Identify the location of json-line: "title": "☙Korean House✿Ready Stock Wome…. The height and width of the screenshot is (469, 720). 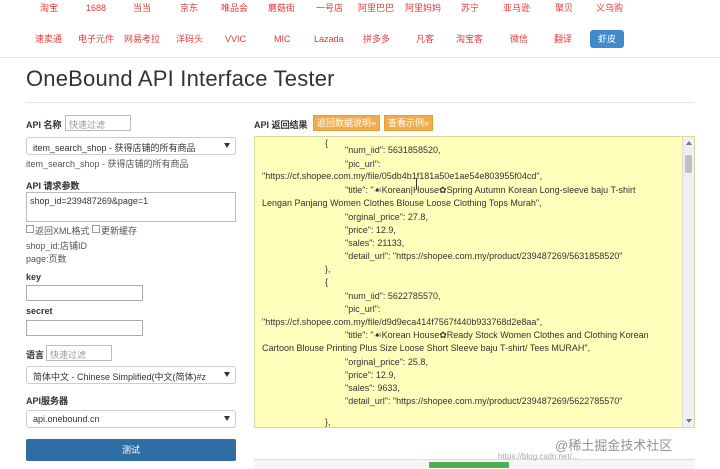
(497, 335).